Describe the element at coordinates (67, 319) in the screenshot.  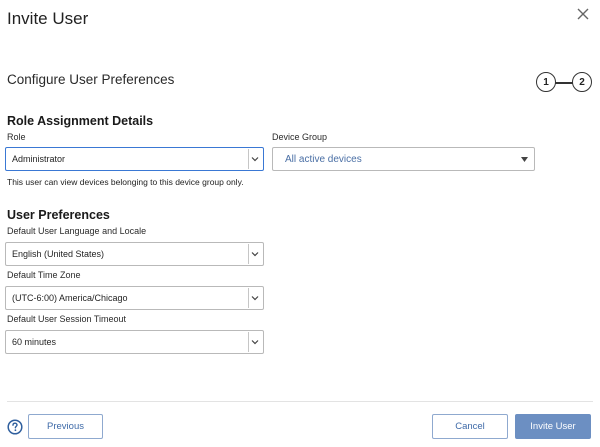
I see `timeout-label: Default User Session Timeout` at that location.